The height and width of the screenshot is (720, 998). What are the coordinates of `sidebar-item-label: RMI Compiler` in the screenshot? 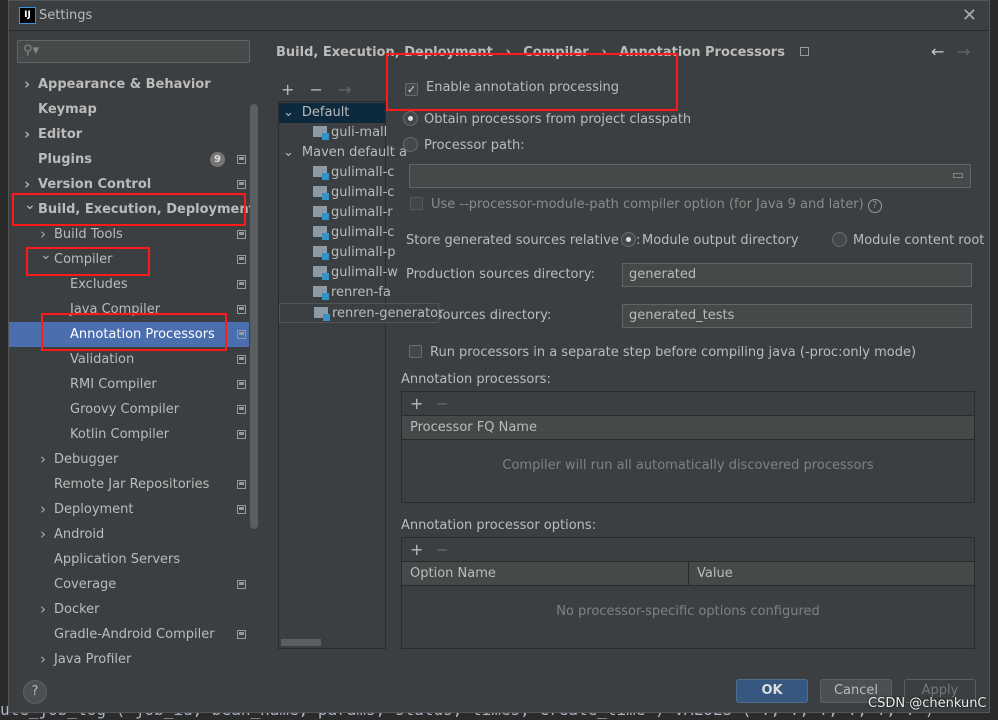 It's located at (113, 384).